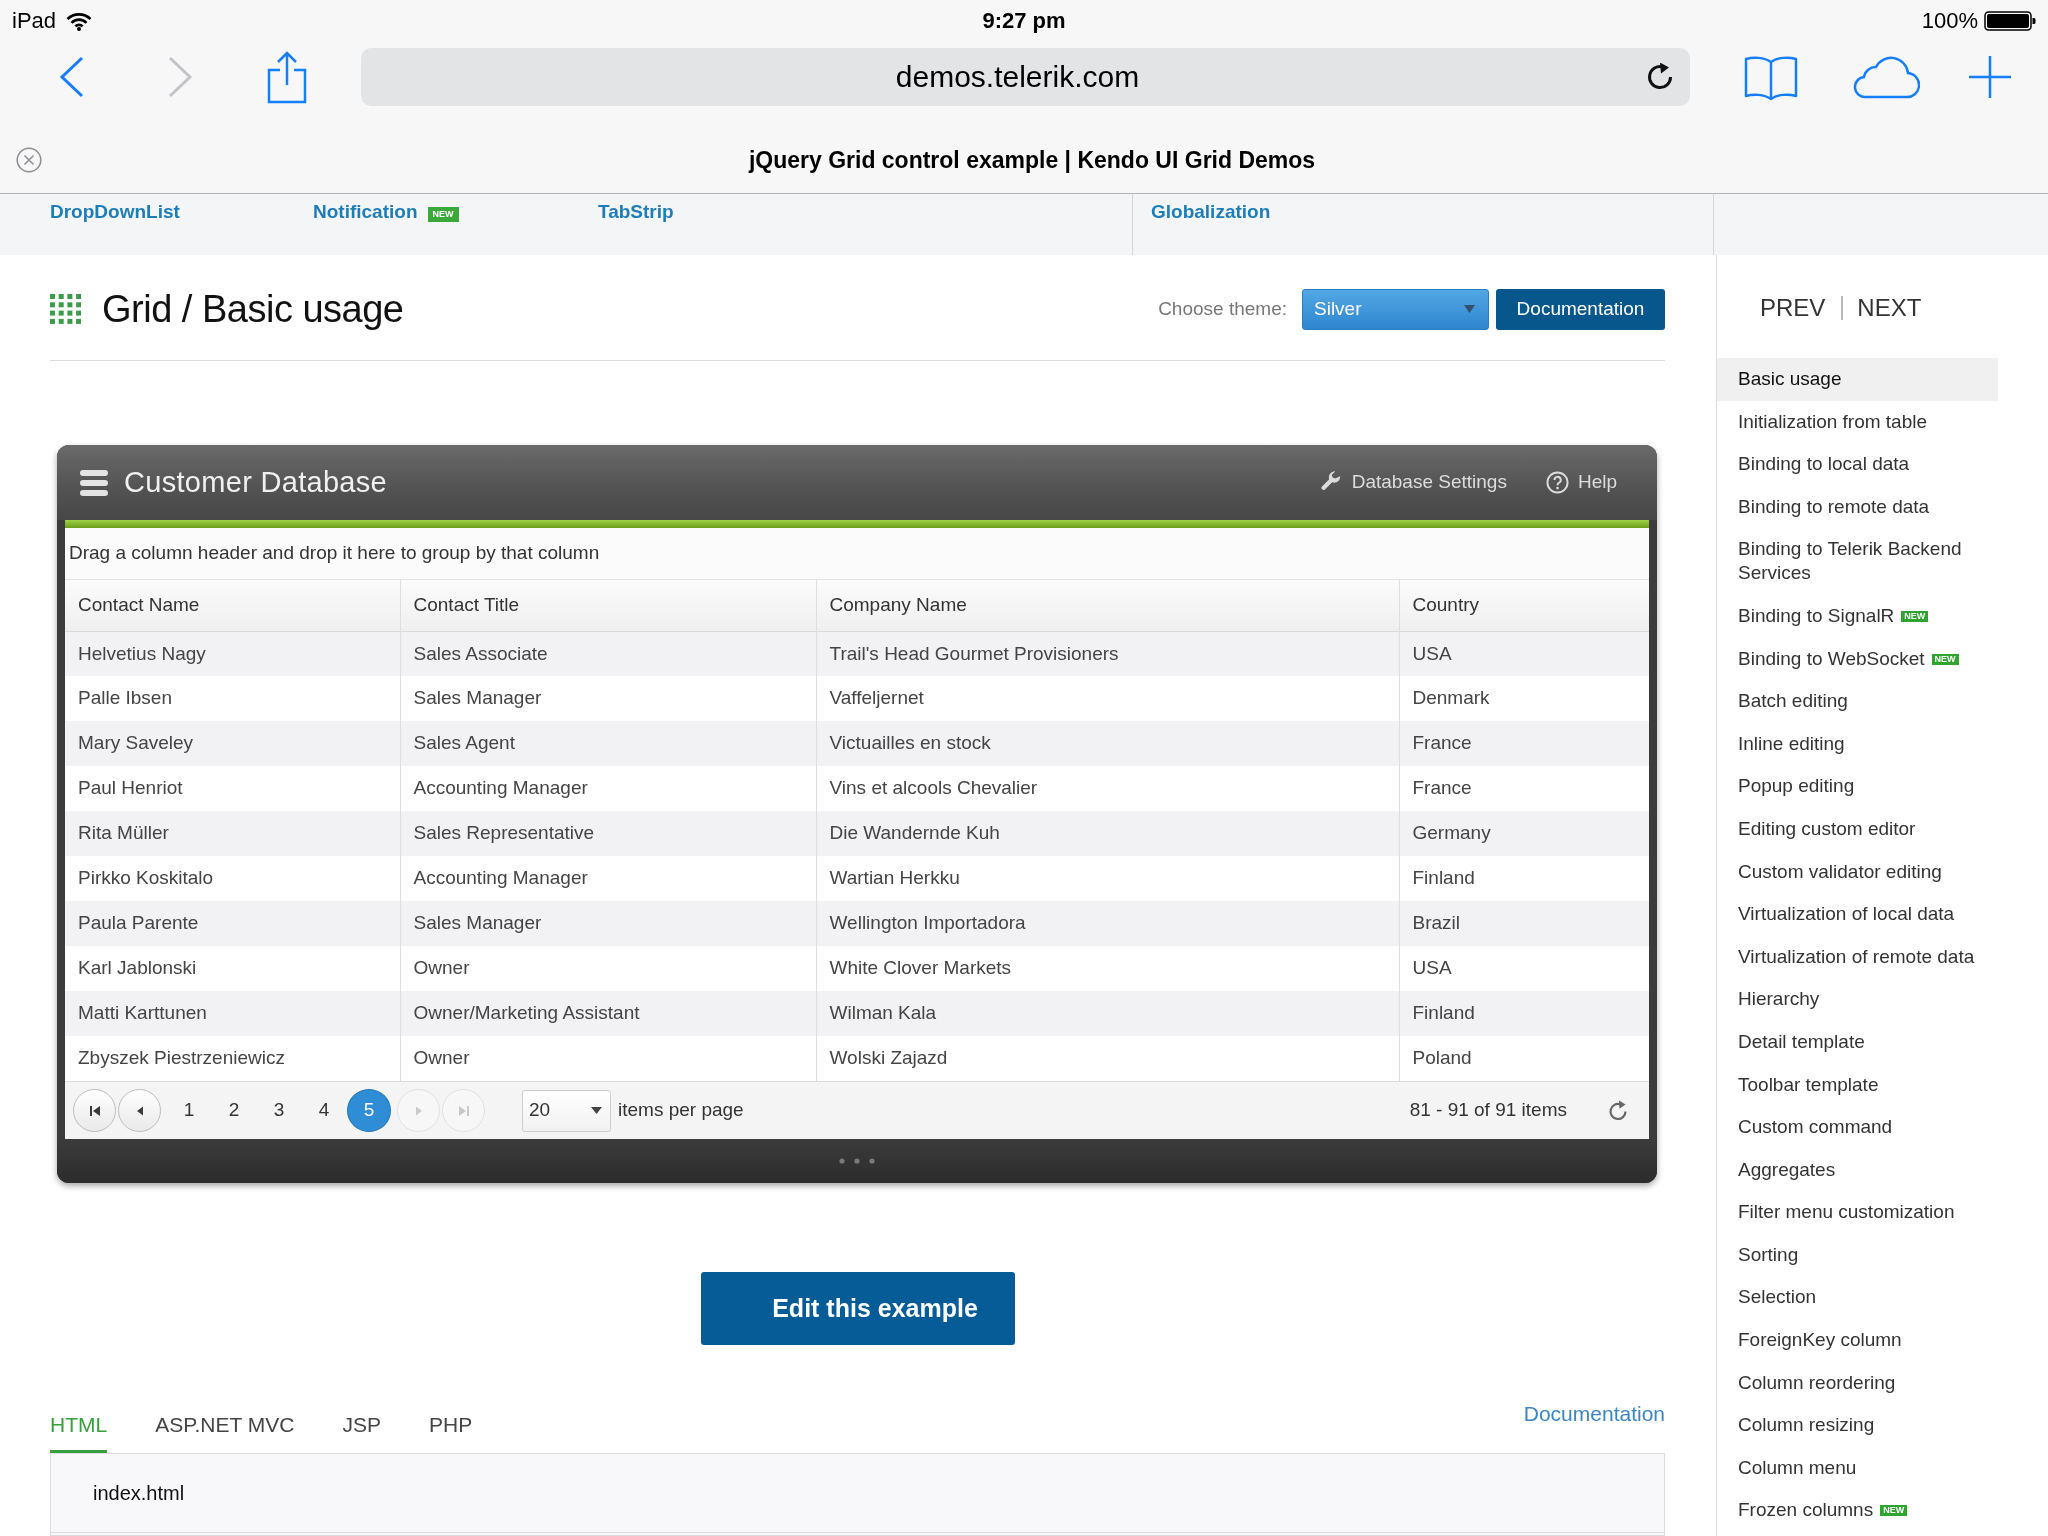  Describe the element at coordinates (1032, 160) in the screenshot. I see `page-title: jQuery Grid control example | Kendo UI Grid Demos` at that location.